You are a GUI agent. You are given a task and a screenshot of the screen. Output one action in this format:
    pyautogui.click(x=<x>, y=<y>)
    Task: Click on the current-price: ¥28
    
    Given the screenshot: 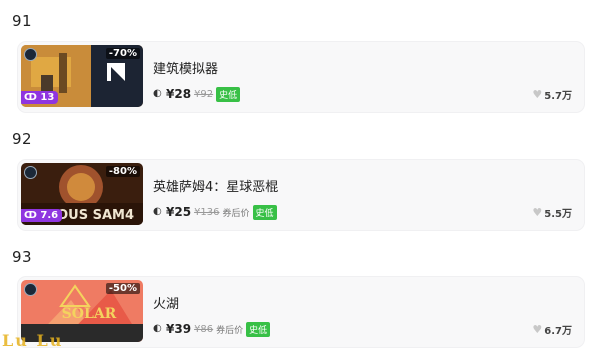 What is the action you would take?
    pyautogui.click(x=179, y=94)
    